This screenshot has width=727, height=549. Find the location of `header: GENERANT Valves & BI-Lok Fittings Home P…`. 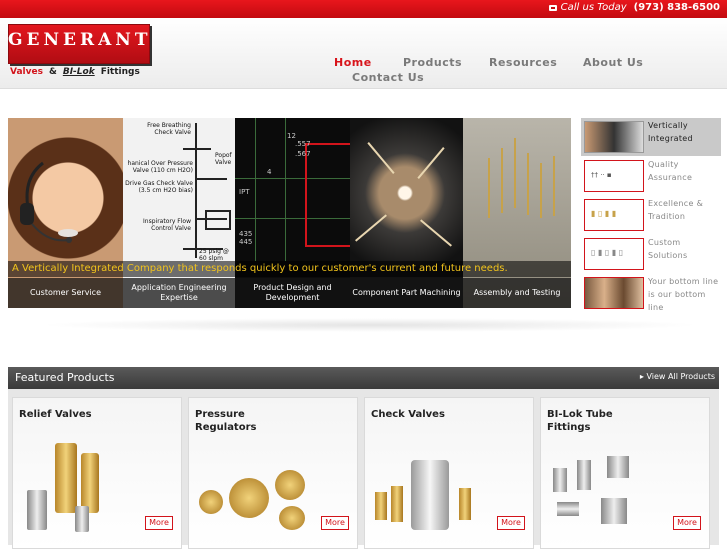

header: GENERANT Valves & BI-Lok Fittings Home P… is located at coordinates (363, 53).